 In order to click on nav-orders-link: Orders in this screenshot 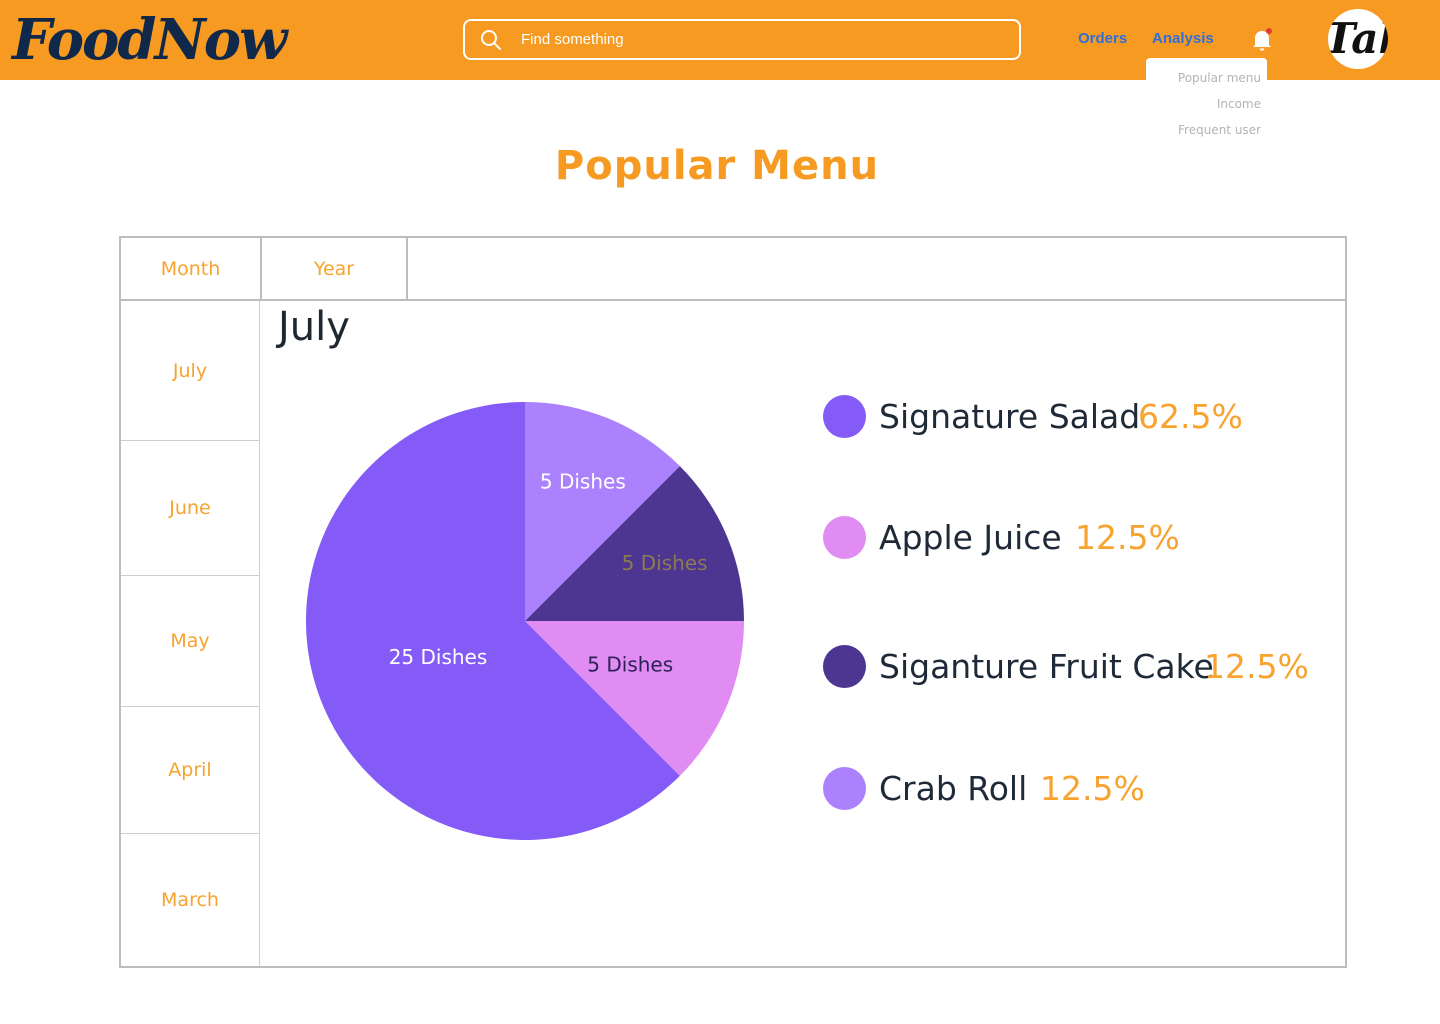, I will do `click(1102, 38)`.